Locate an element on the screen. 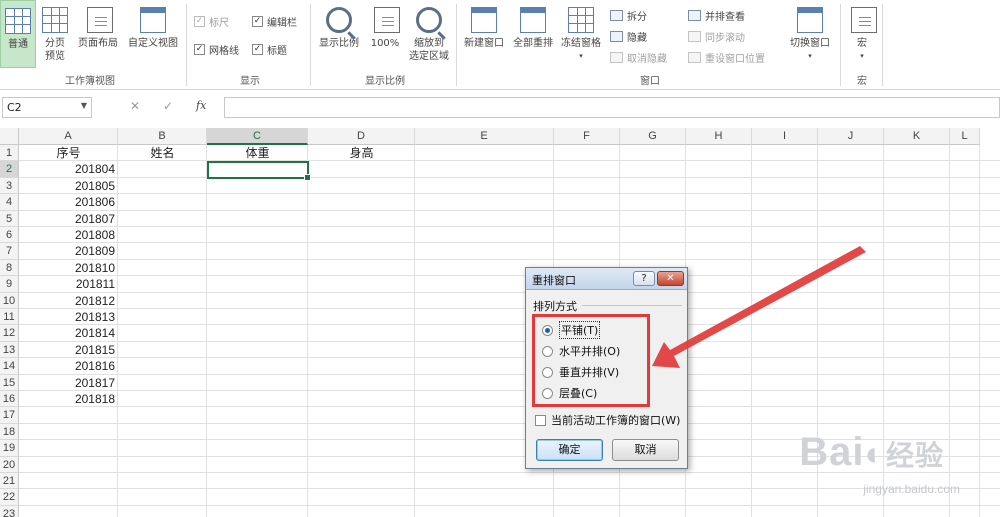  cancel-icon: ✕ is located at coordinates (135, 106).